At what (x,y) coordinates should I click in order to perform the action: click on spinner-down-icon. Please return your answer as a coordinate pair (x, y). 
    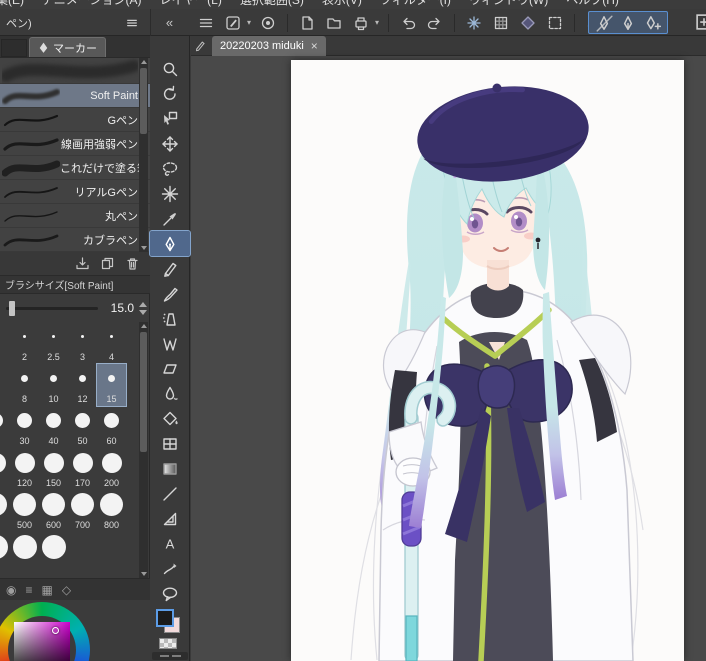
    Looking at the image, I should click on (143, 312).